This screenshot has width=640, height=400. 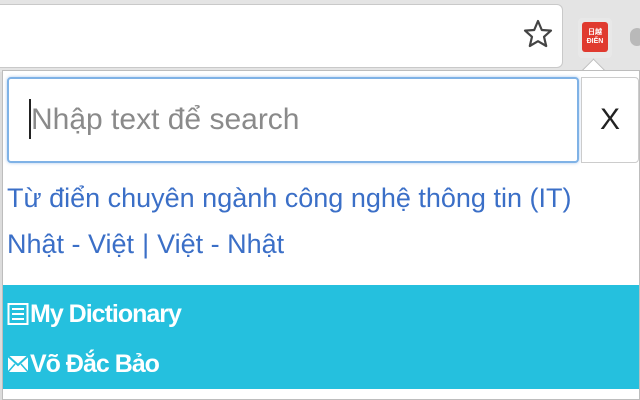 What do you see at coordinates (95, 363) in the screenshot?
I see `author-name-label: Võ Đắc Bảo` at bounding box center [95, 363].